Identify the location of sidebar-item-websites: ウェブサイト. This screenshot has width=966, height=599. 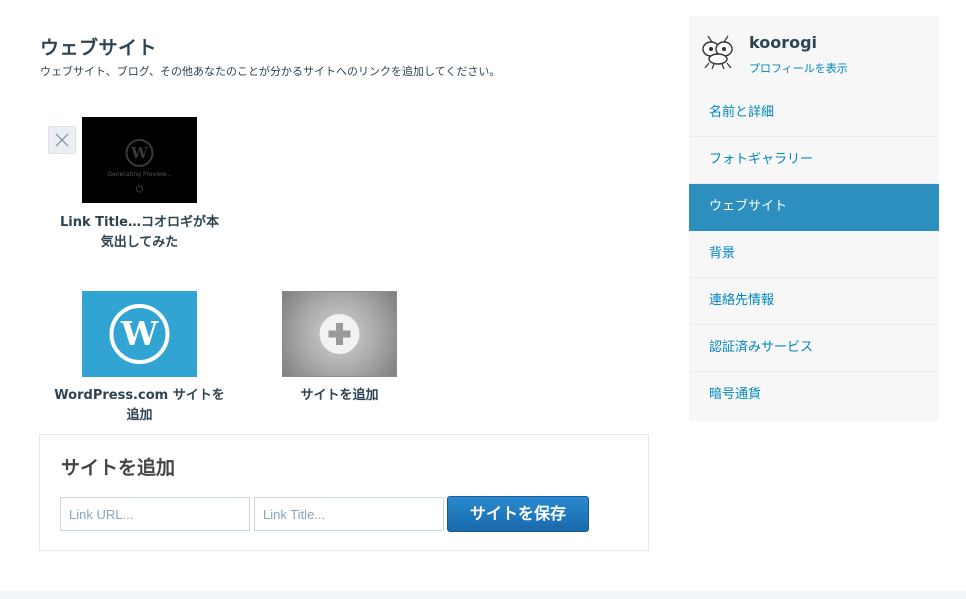
(814, 207).